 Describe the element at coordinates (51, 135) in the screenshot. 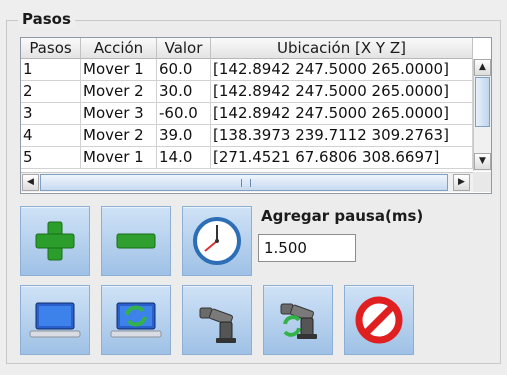

I see `cell-paso: 4` at that location.